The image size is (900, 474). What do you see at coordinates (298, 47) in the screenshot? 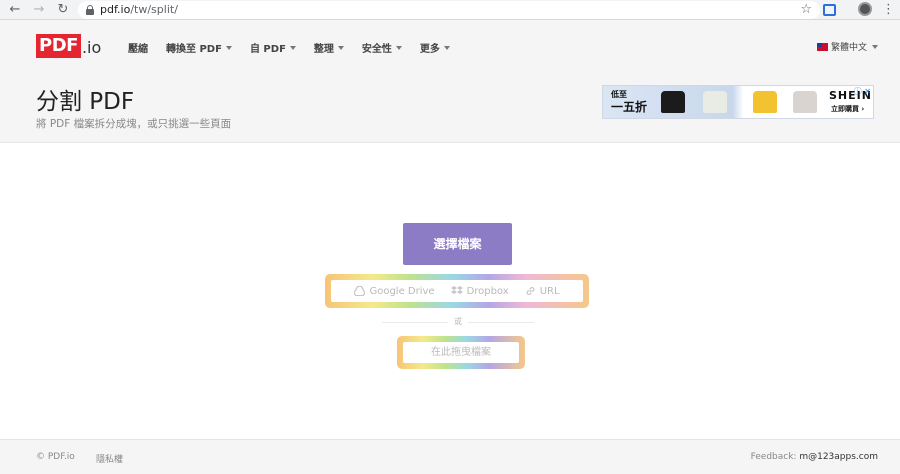
I see `main-nav: 壓縮 轉換至 PDF 自 PDF 整理 安全性 更多` at bounding box center [298, 47].